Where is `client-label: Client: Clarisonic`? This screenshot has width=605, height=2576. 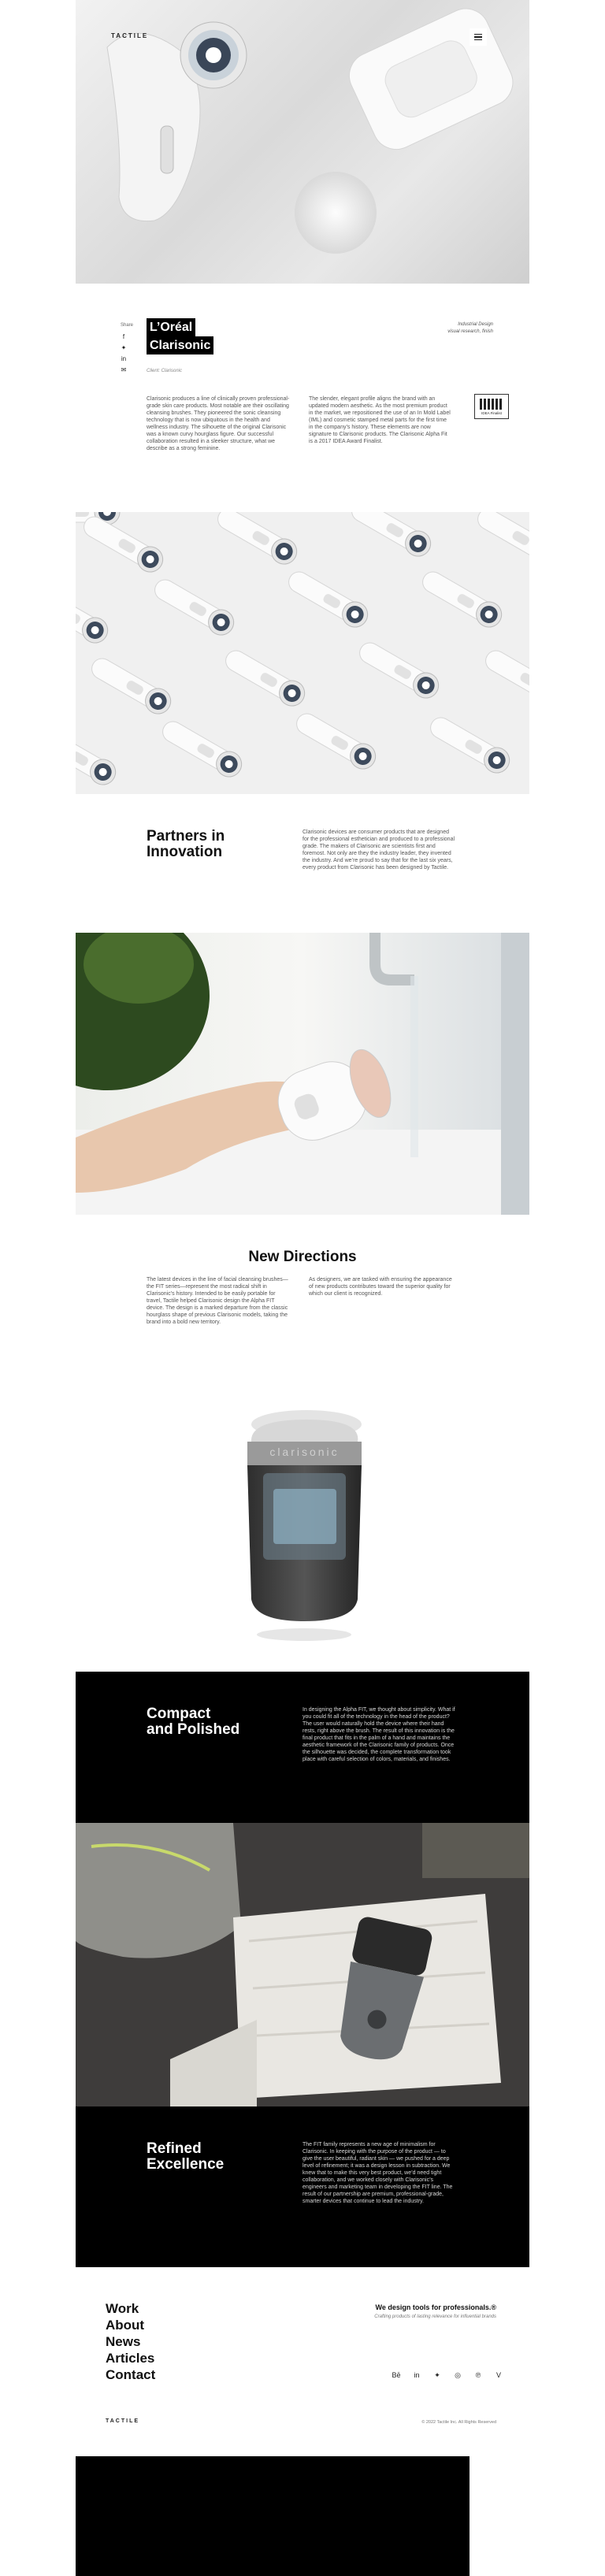 client-label: Client: Clarisonic is located at coordinates (165, 371).